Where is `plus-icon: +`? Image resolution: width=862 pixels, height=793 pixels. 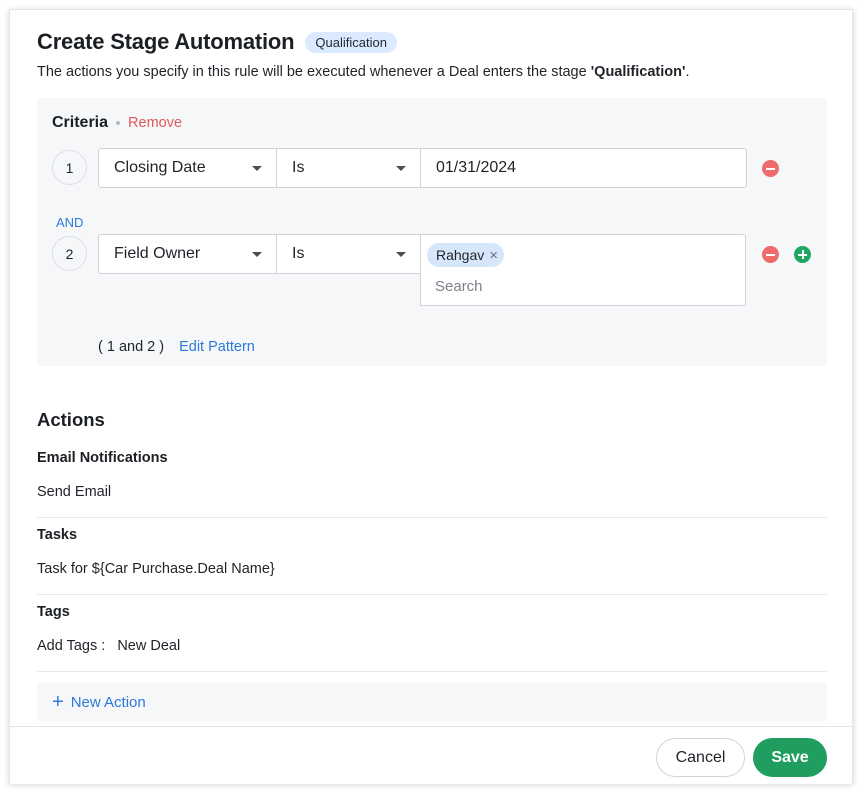 plus-icon: + is located at coordinates (58, 702).